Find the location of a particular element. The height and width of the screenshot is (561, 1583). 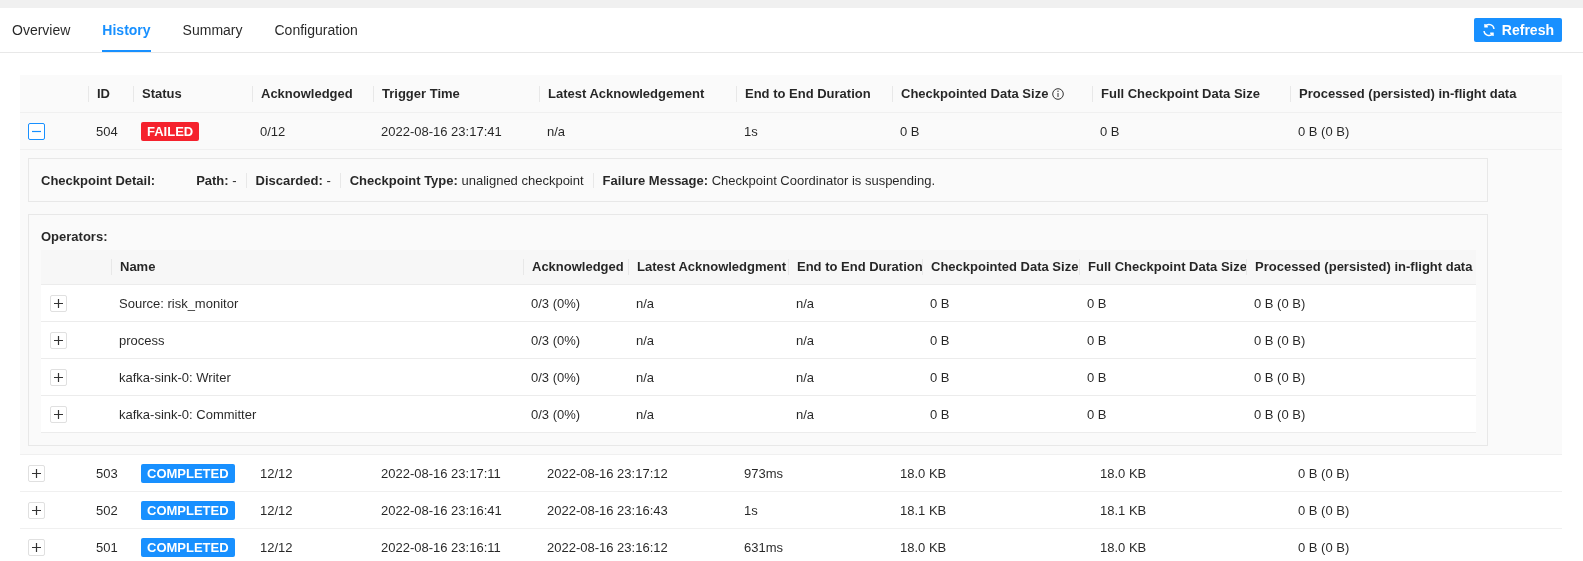

table-cell-text: 503 is located at coordinates (107, 473).